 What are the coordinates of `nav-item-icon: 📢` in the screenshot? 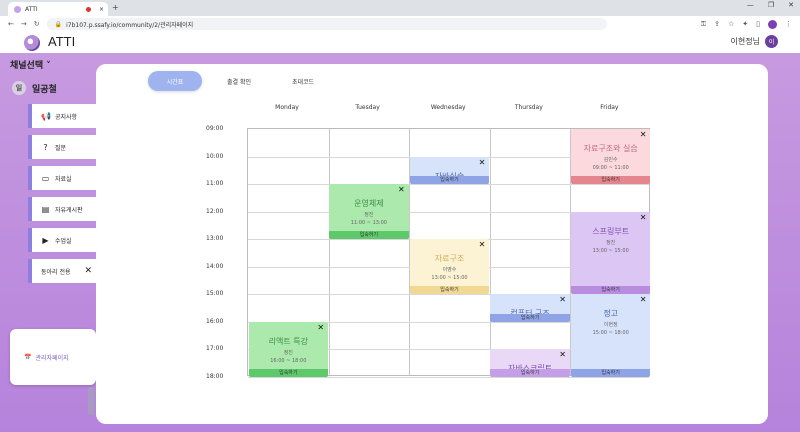 It's located at (46, 116).